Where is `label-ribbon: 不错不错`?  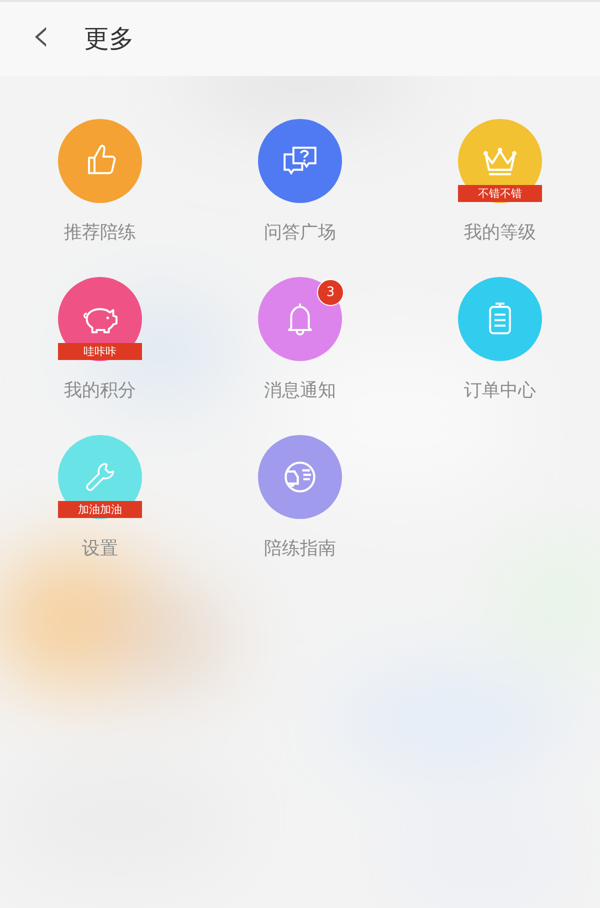 label-ribbon: 不错不错 is located at coordinates (500, 193).